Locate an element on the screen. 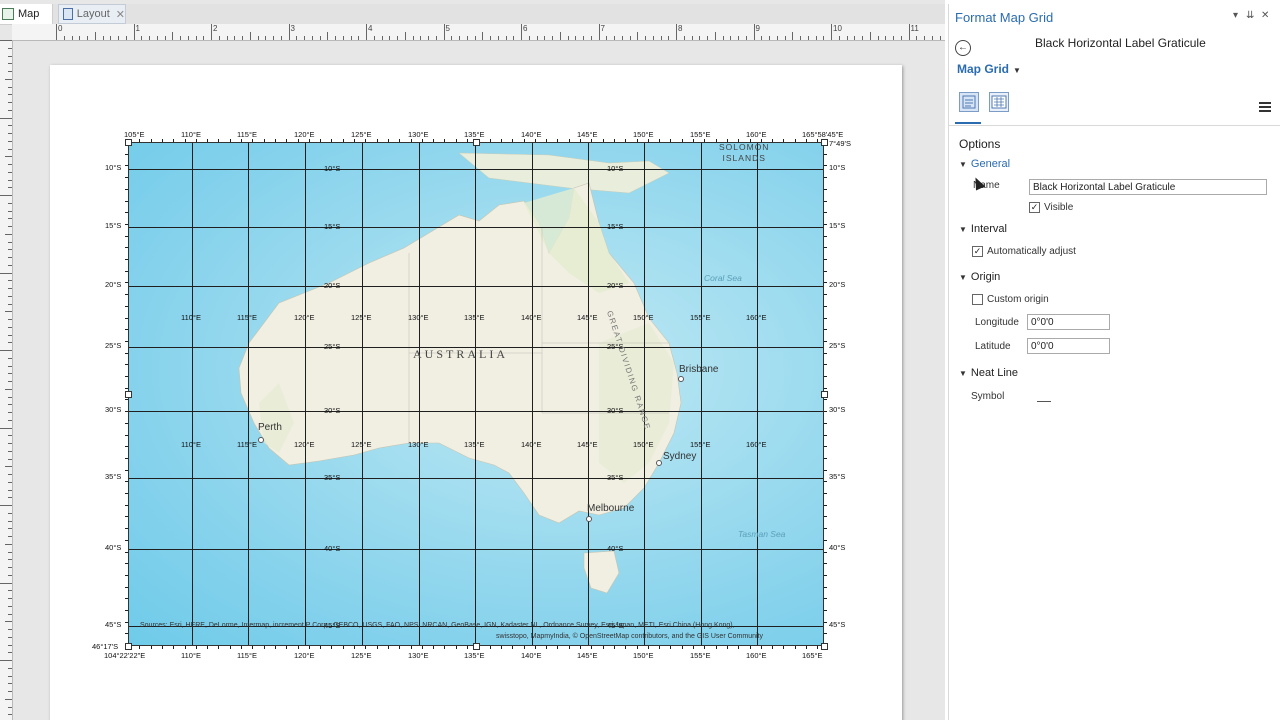  custom-origin-label: Custom origin is located at coordinates (1018, 299).